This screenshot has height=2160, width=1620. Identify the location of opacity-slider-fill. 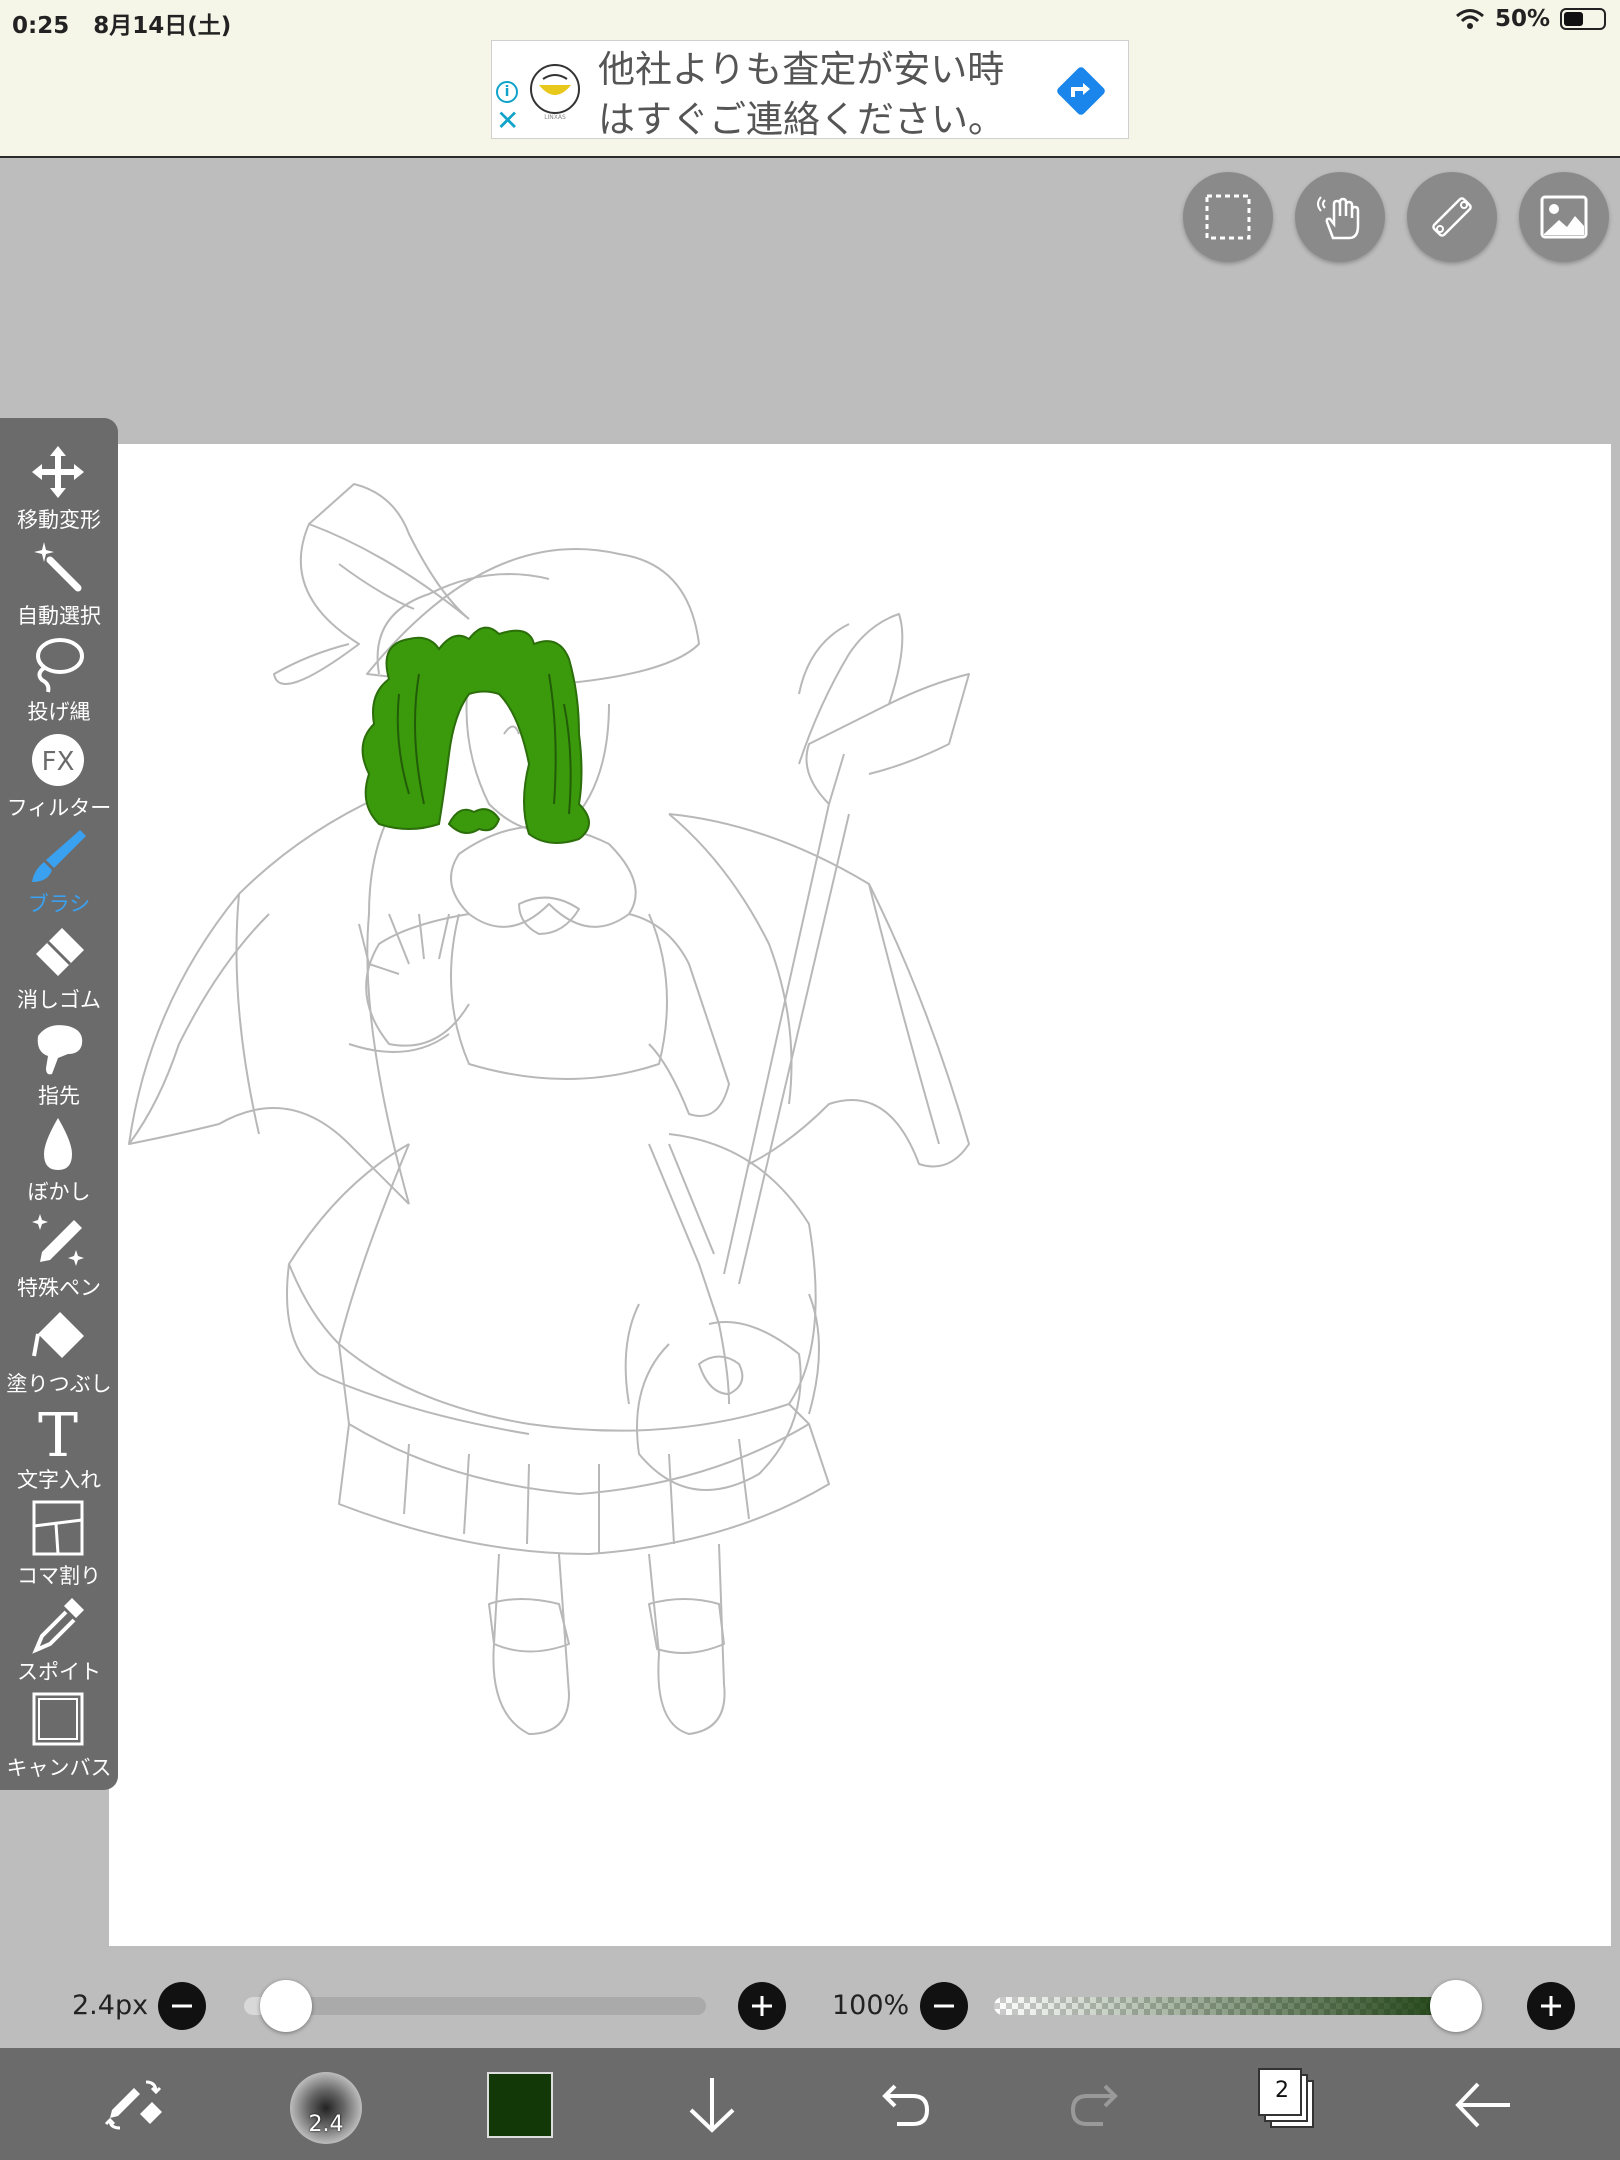
(1238, 2006).